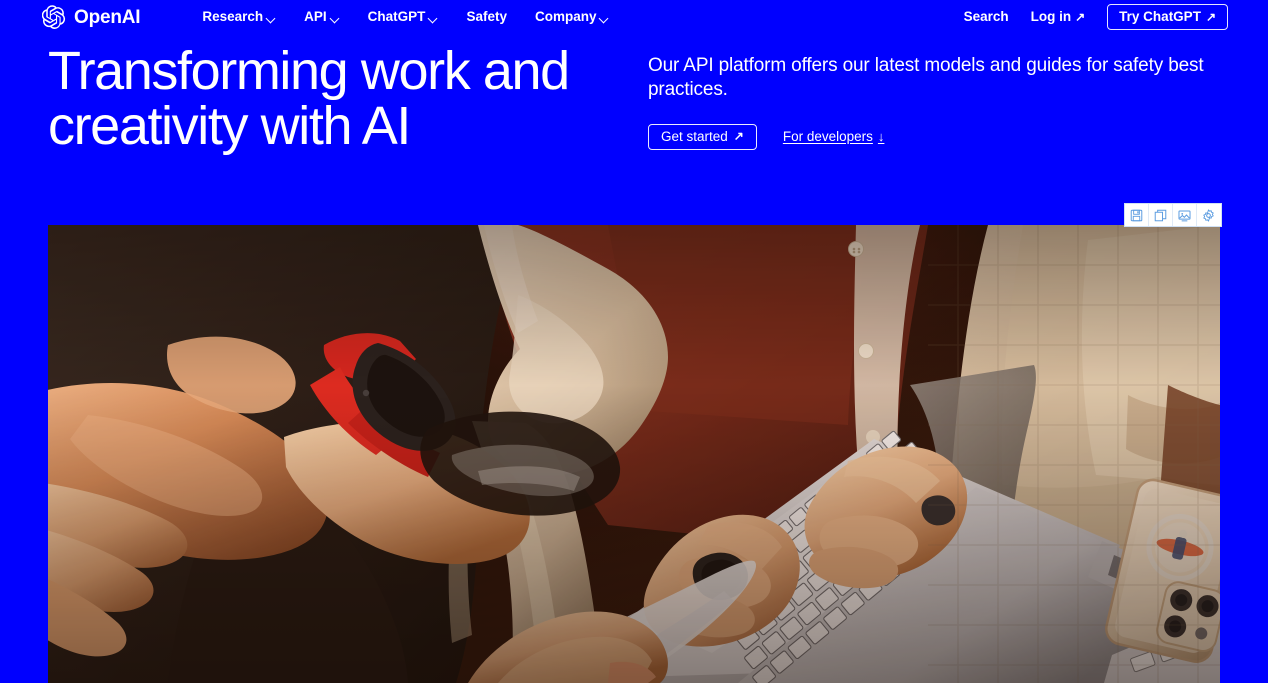  Describe the element at coordinates (53, 17) in the screenshot. I see `openai-blossom-logo-icon` at that location.